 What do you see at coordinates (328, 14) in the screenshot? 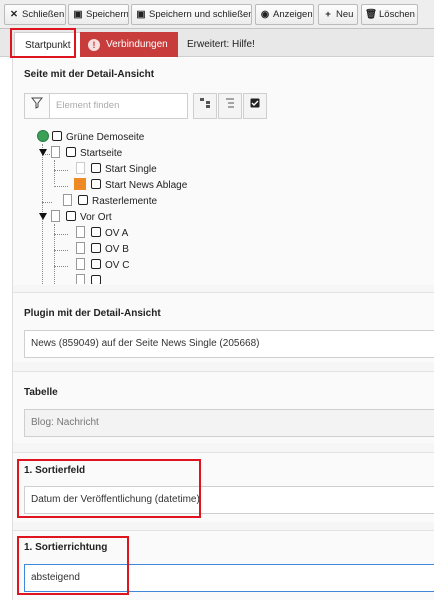
I see `plus-icon: +` at bounding box center [328, 14].